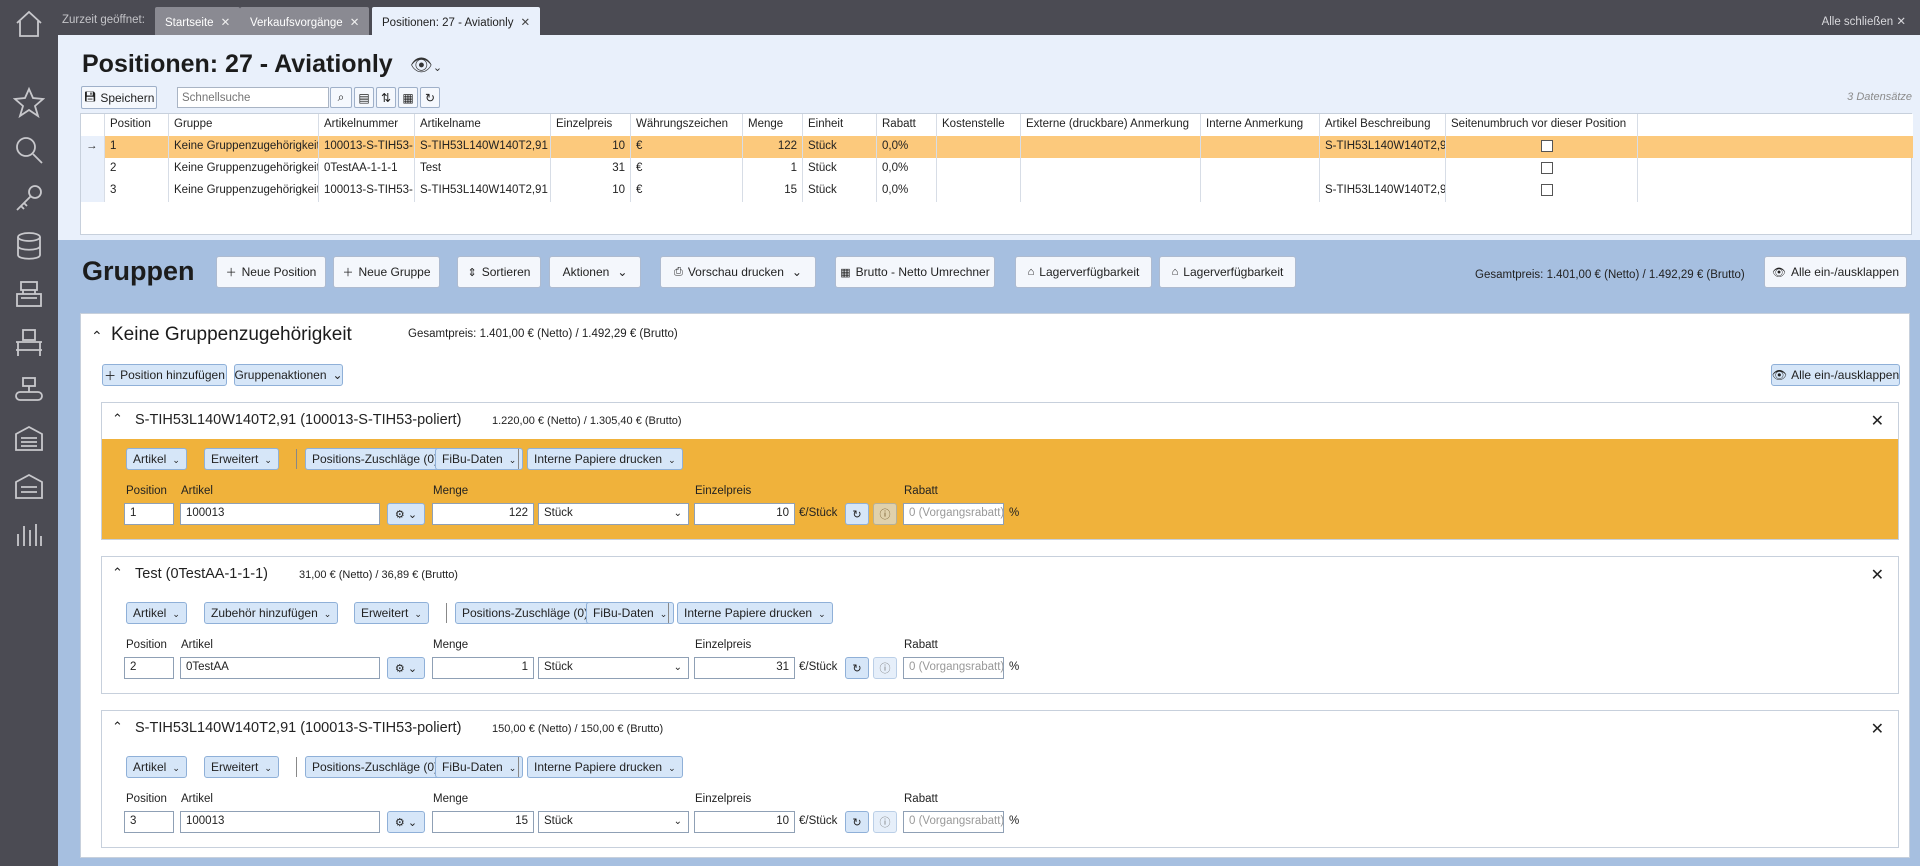  Describe the element at coordinates (137, 125) in the screenshot. I see `col-header: Position` at that location.